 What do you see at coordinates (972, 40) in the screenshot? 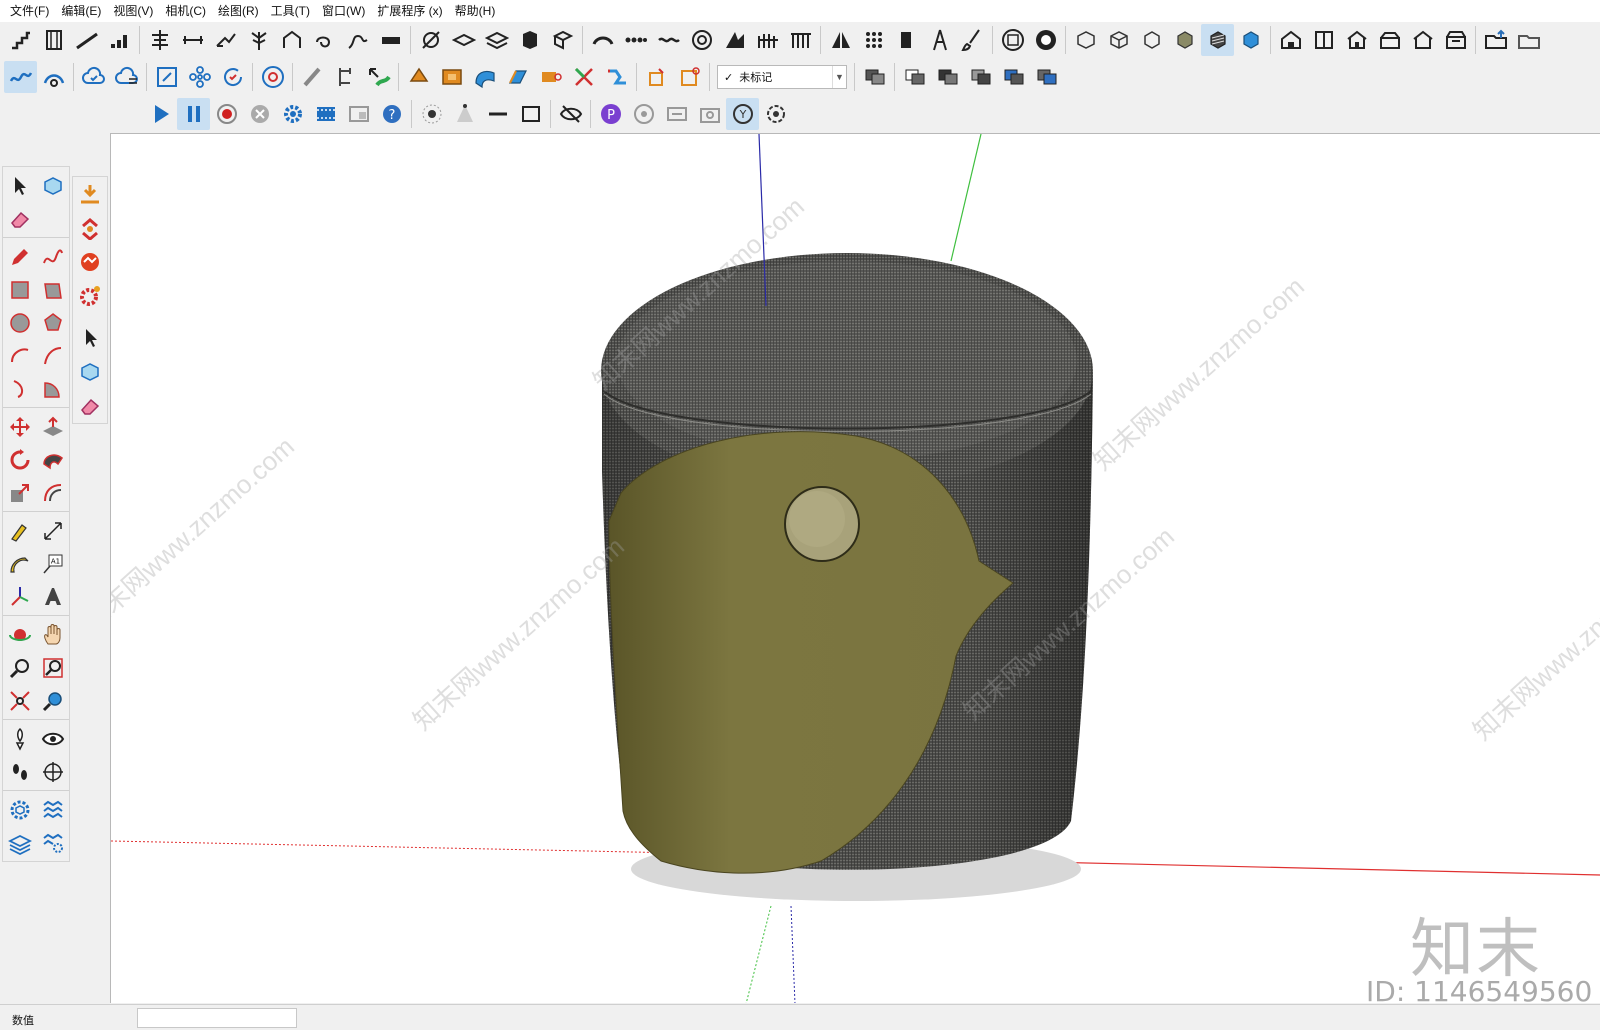
I see `brush-tool-button` at bounding box center [972, 40].